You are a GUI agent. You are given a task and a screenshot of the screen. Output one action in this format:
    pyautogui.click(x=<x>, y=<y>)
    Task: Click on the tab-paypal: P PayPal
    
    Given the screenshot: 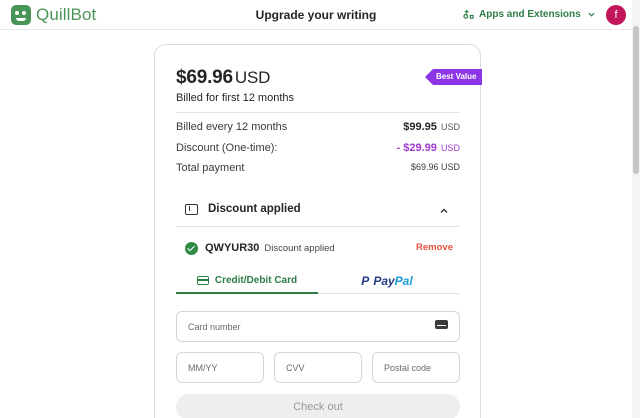 What is the action you would take?
    pyautogui.click(x=389, y=281)
    